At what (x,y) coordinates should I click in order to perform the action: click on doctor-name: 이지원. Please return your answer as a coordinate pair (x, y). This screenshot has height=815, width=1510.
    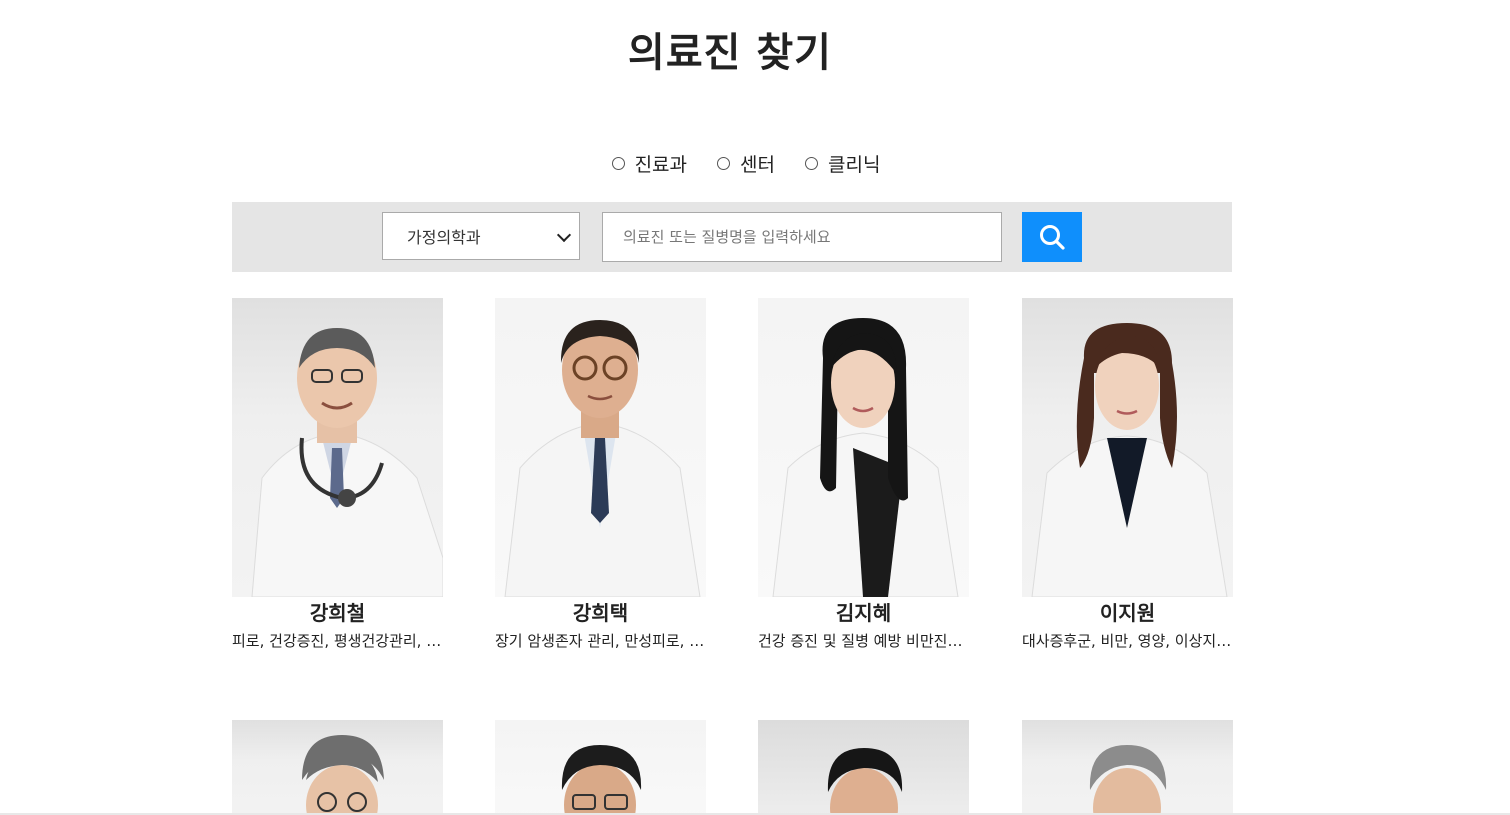
    Looking at the image, I should click on (1127, 613).